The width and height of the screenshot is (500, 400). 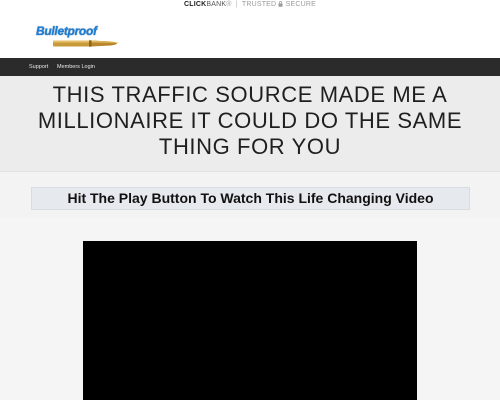 I want to click on clickbank-trust-badge: CLICKBANK® | TRUSTED SECURE, so click(x=250, y=4).